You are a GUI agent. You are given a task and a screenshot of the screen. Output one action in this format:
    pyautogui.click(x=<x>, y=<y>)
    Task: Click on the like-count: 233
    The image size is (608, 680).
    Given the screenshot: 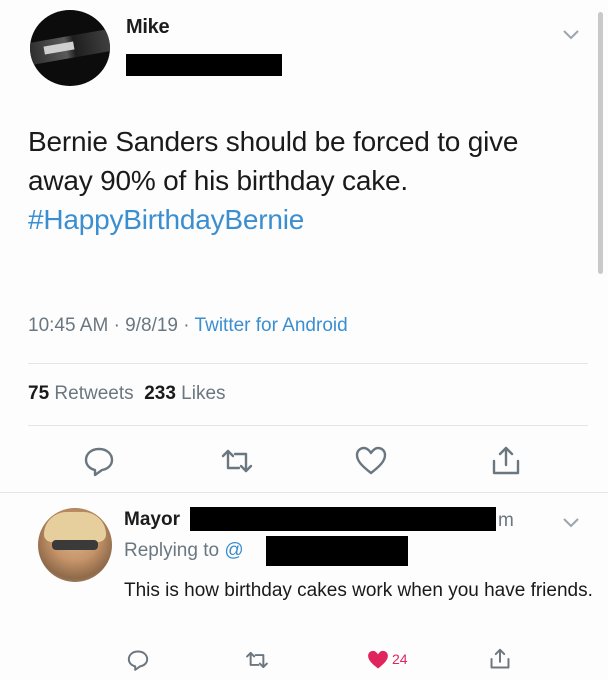 What is the action you would take?
    pyautogui.click(x=160, y=393)
    